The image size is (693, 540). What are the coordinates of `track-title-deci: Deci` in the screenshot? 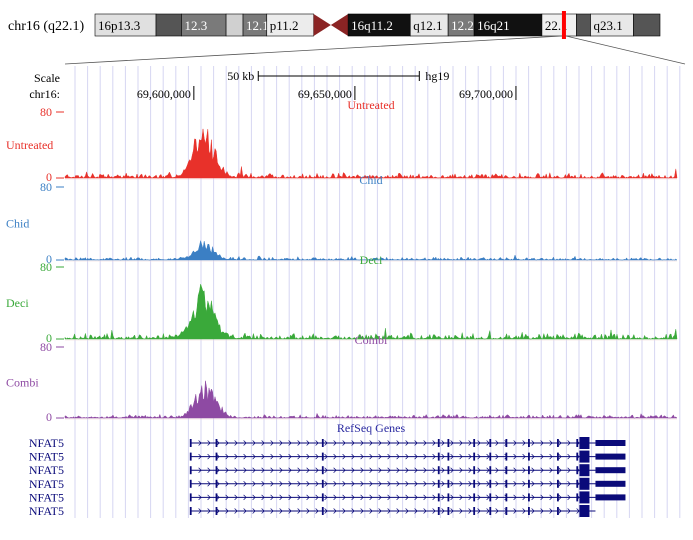 It's located at (371, 260).